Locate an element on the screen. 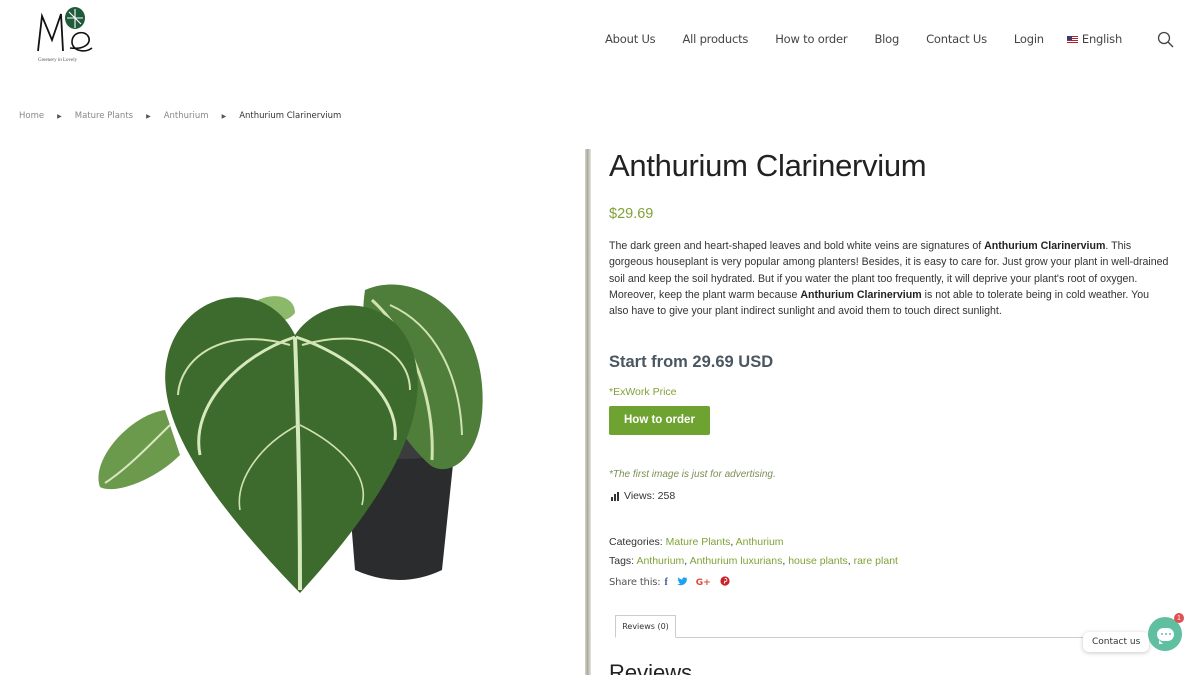 This screenshot has height=675, width=1200. nav-blog: Blog is located at coordinates (886, 39).